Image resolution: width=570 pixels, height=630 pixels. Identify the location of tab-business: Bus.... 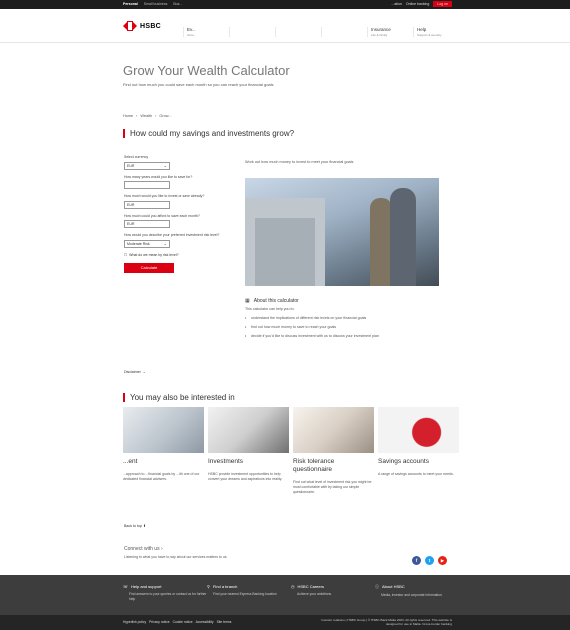
(177, 4).